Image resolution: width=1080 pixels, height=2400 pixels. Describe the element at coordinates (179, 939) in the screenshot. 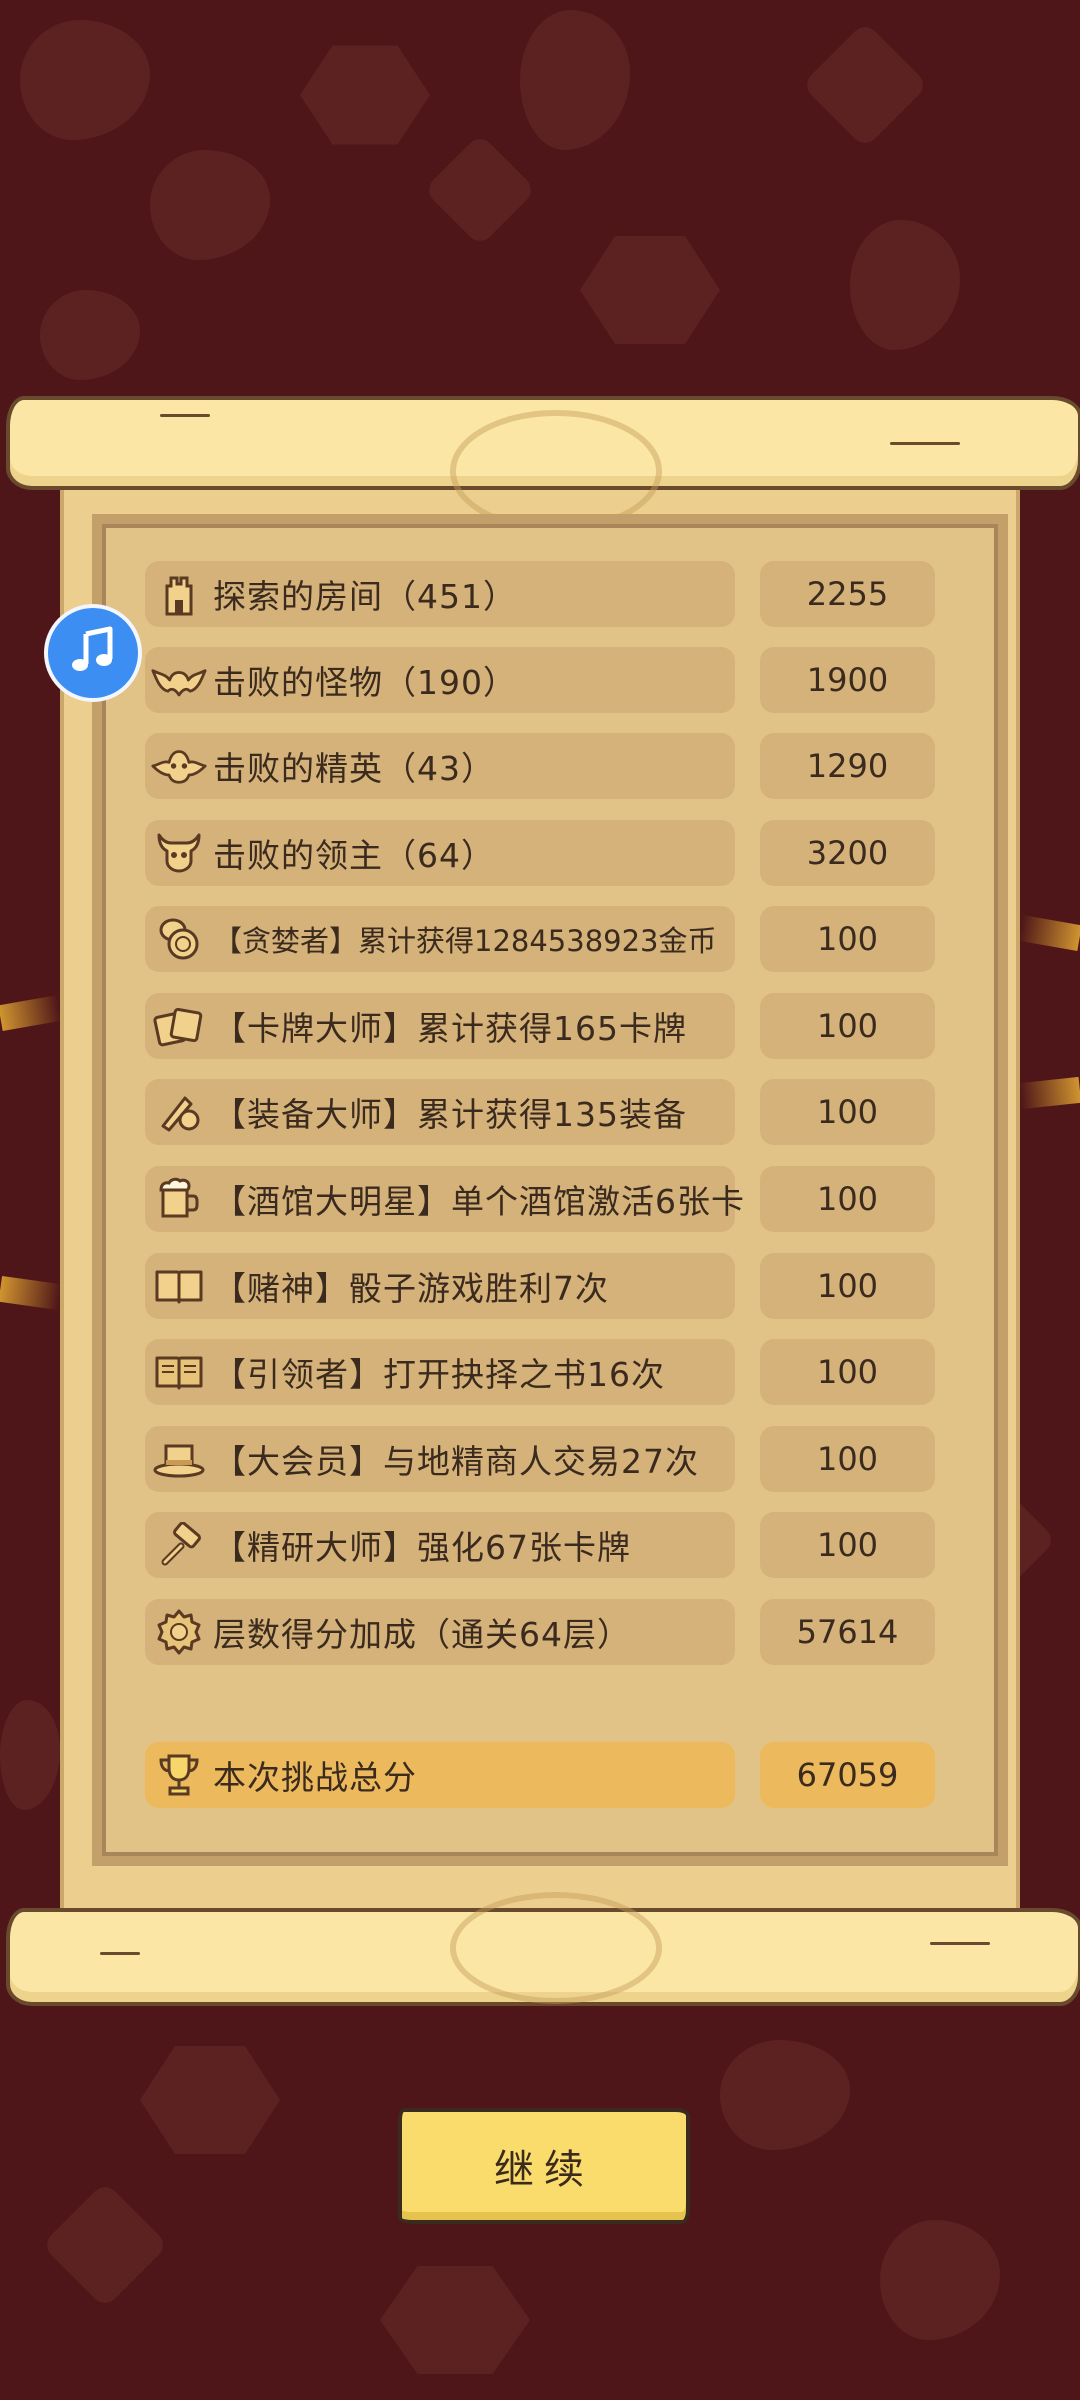

I see `coin-stack-icon` at that location.